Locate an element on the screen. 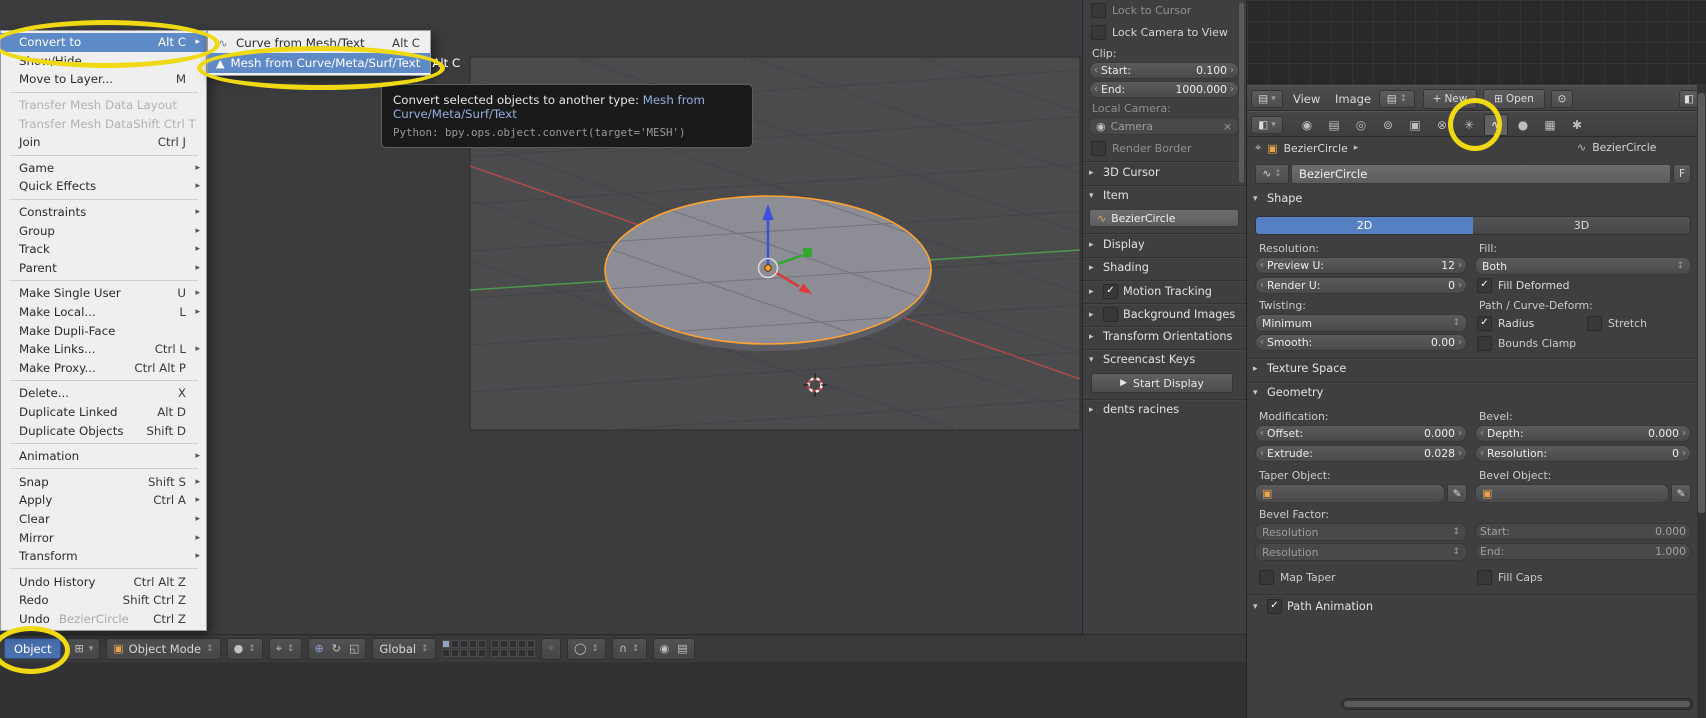 This screenshot has width=1706, height=718. header-options-button: ◧ is located at coordinates (1689, 99).